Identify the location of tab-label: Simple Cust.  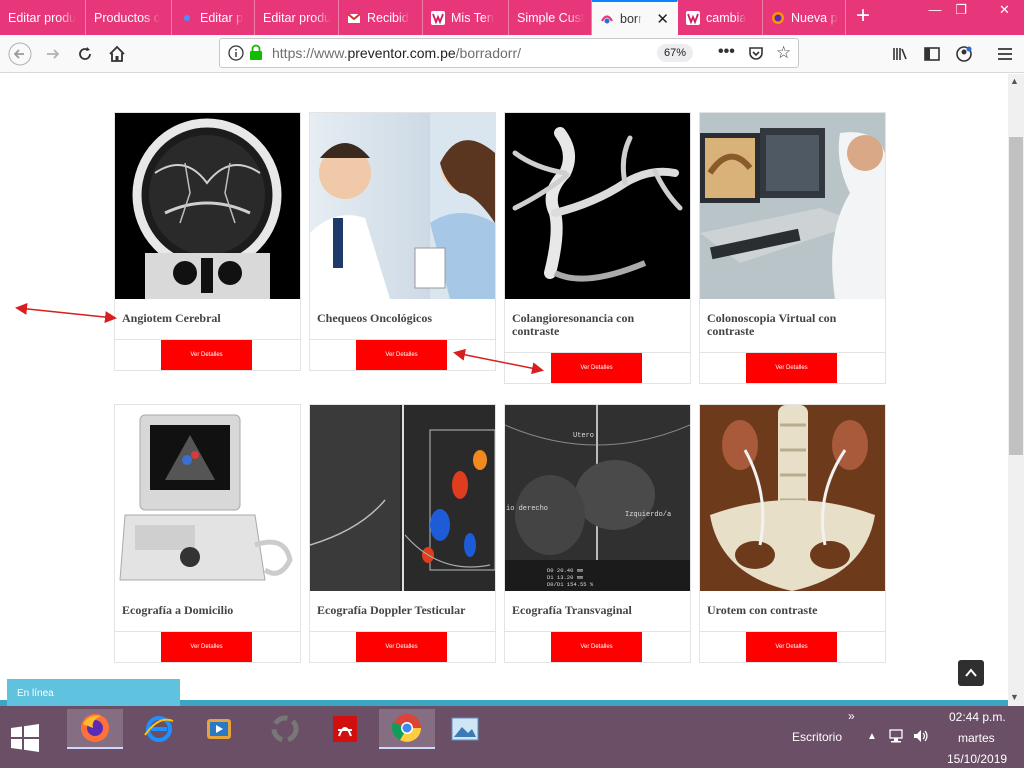
(551, 17).